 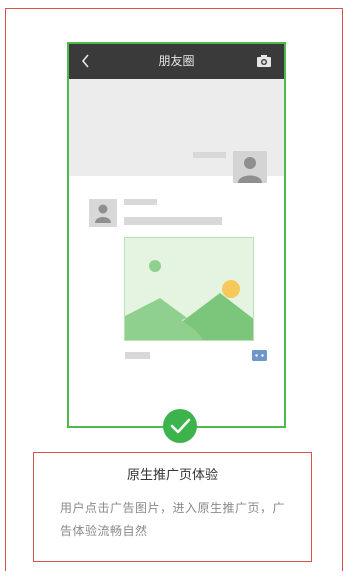 What do you see at coordinates (189, 300) in the screenshot?
I see `landscape-image-icon` at bounding box center [189, 300].